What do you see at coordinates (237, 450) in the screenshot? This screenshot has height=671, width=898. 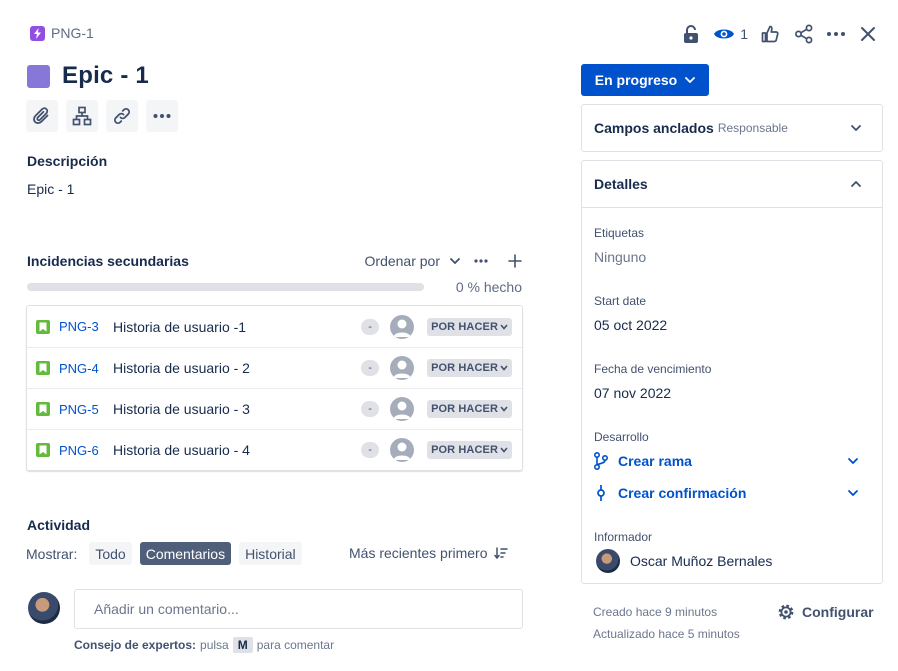 I see `child-issue-summary: Historia de usuario - 4` at bounding box center [237, 450].